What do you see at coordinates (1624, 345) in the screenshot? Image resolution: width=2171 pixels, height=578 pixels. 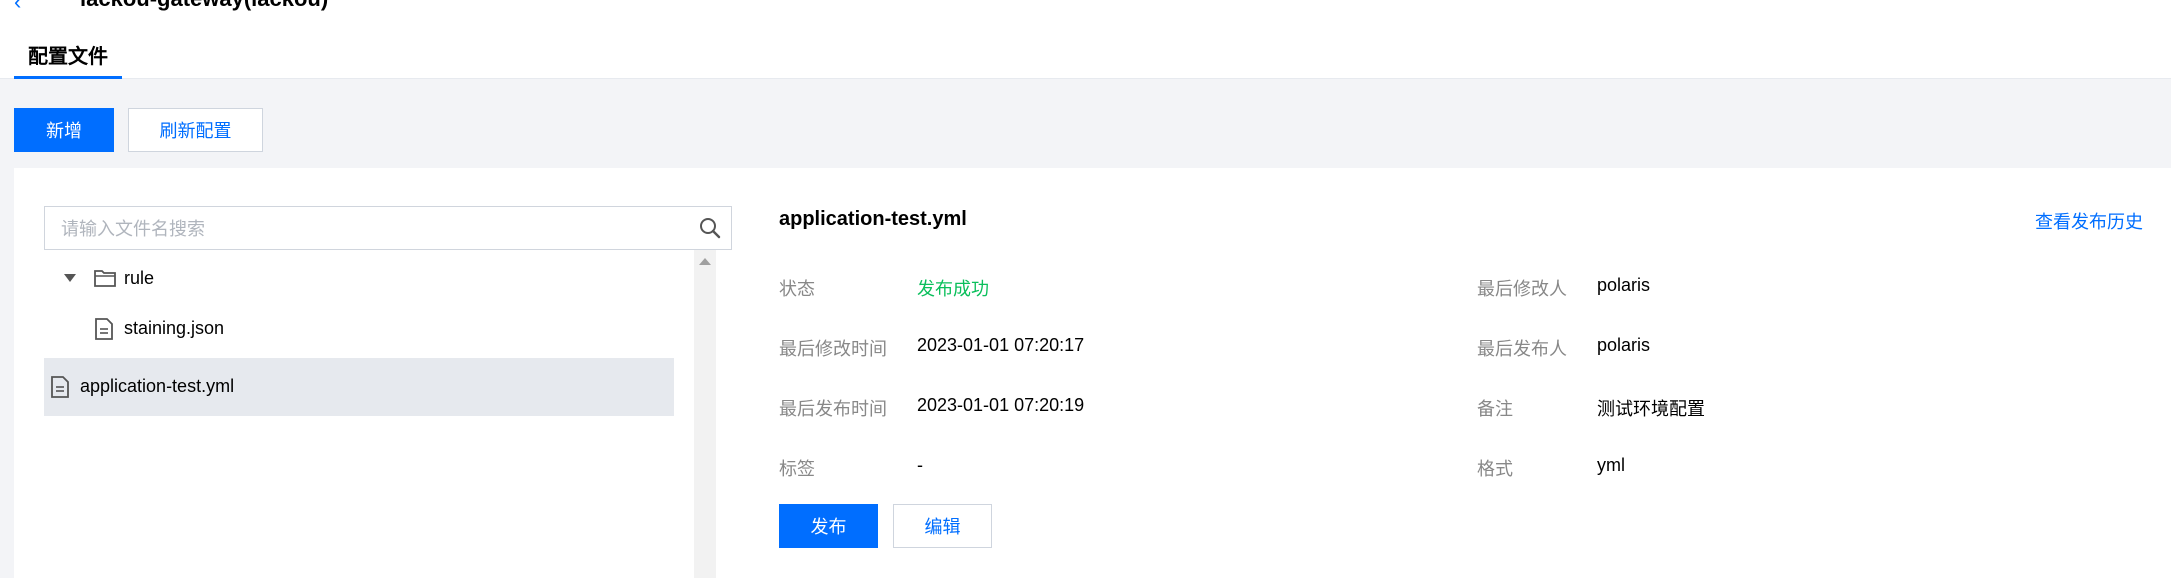 I see `last-publisher-value: polaris` at bounding box center [1624, 345].